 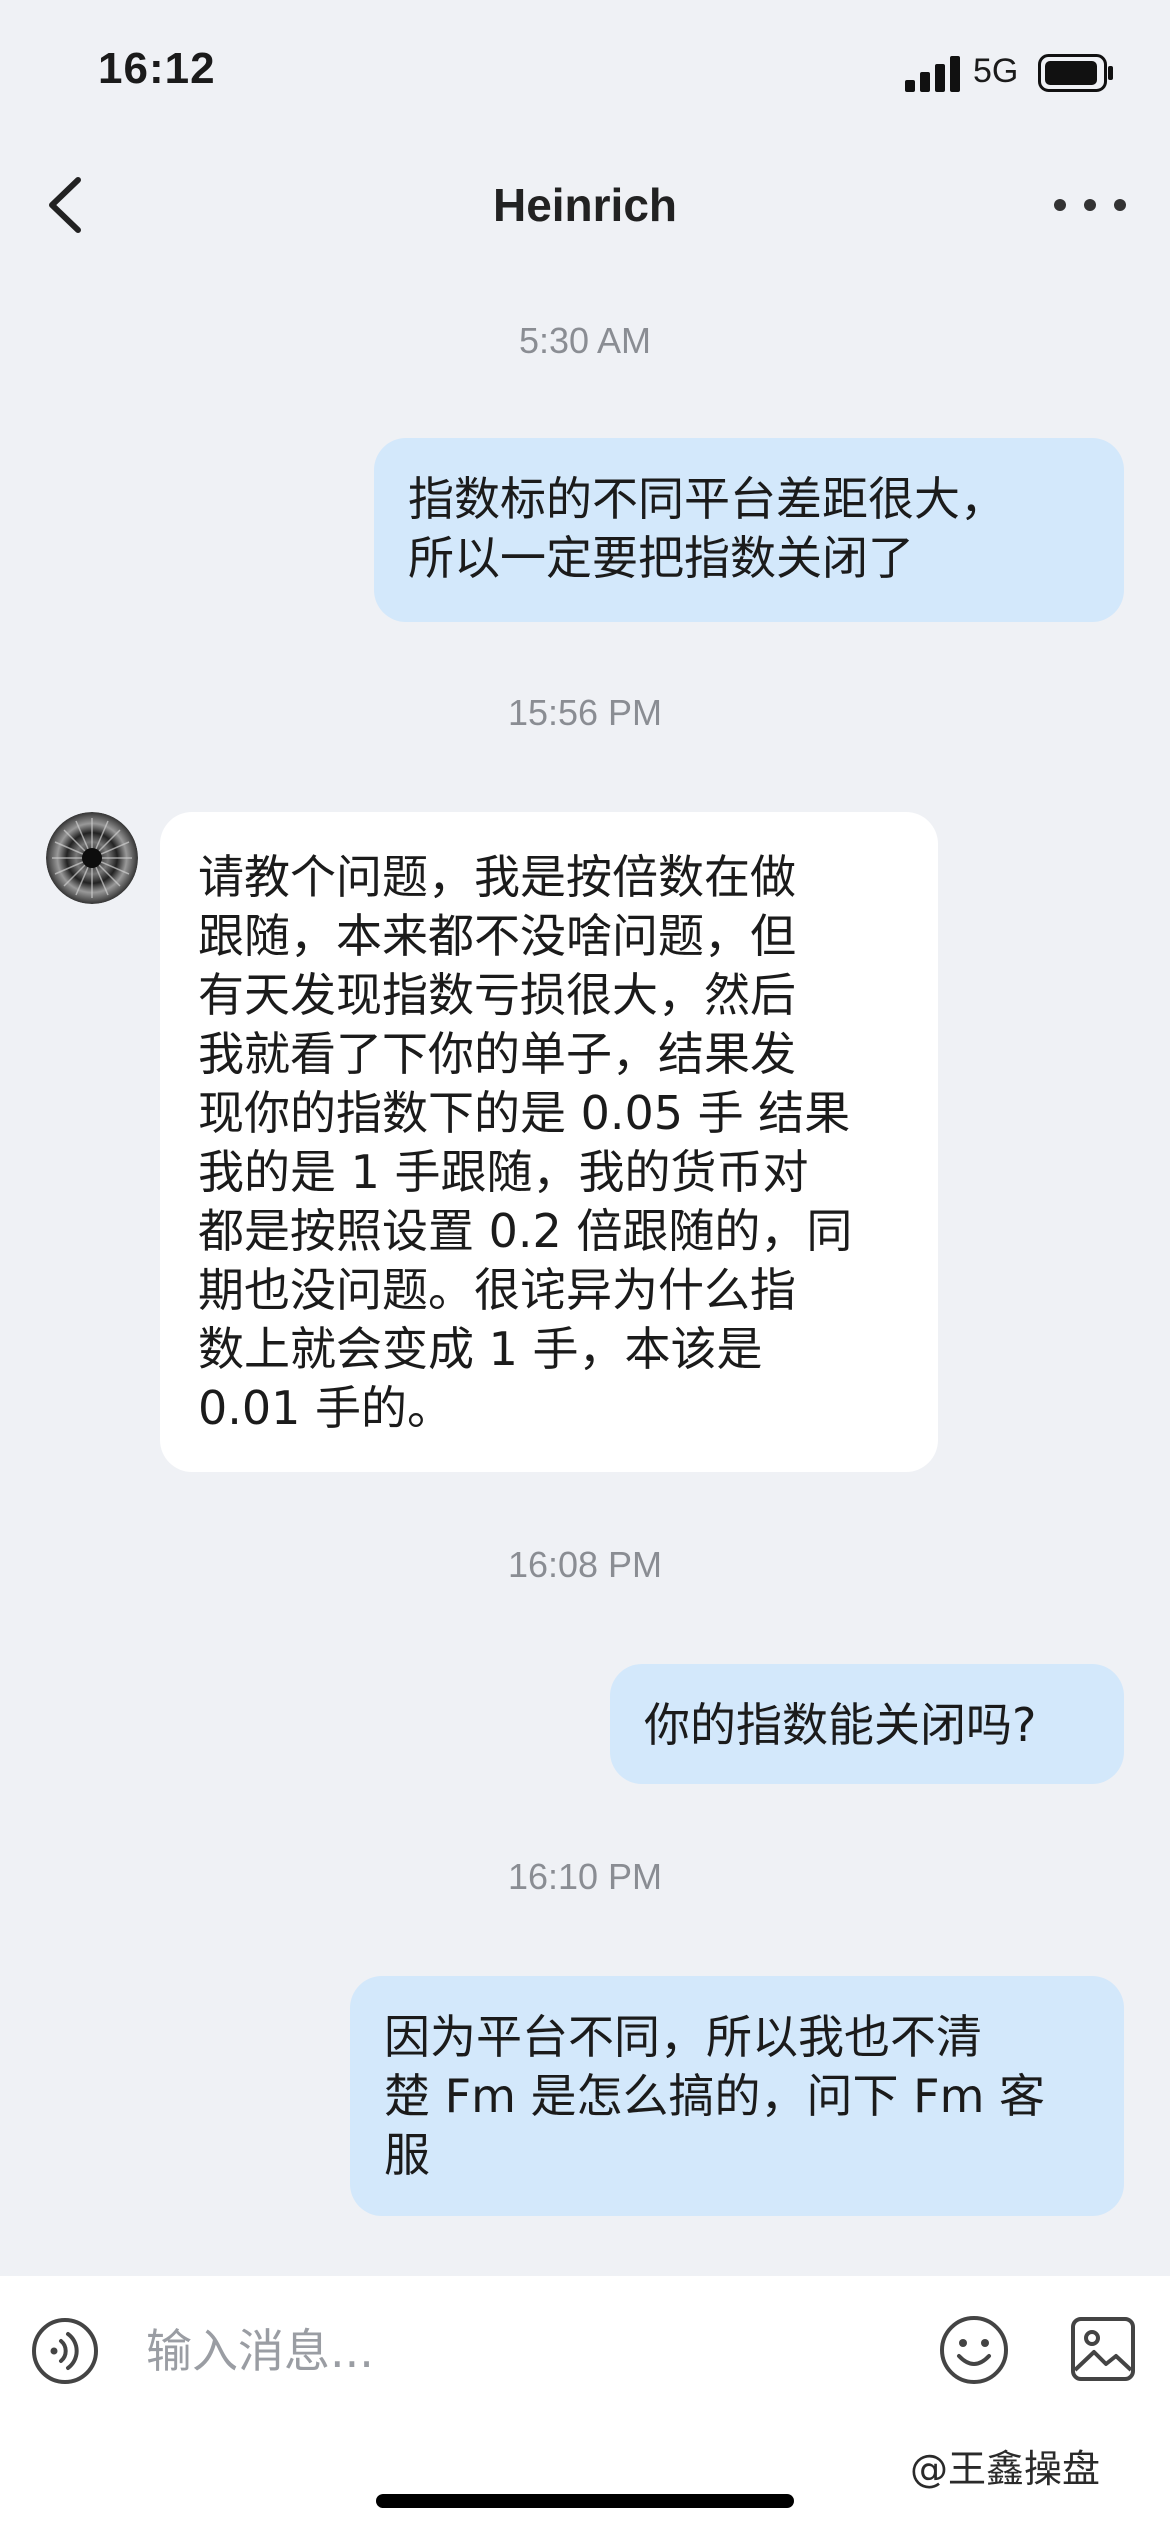 What do you see at coordinates (1075, 73) in the screenshot?
I see `battery-icon` at bounding box center [1075, 73].